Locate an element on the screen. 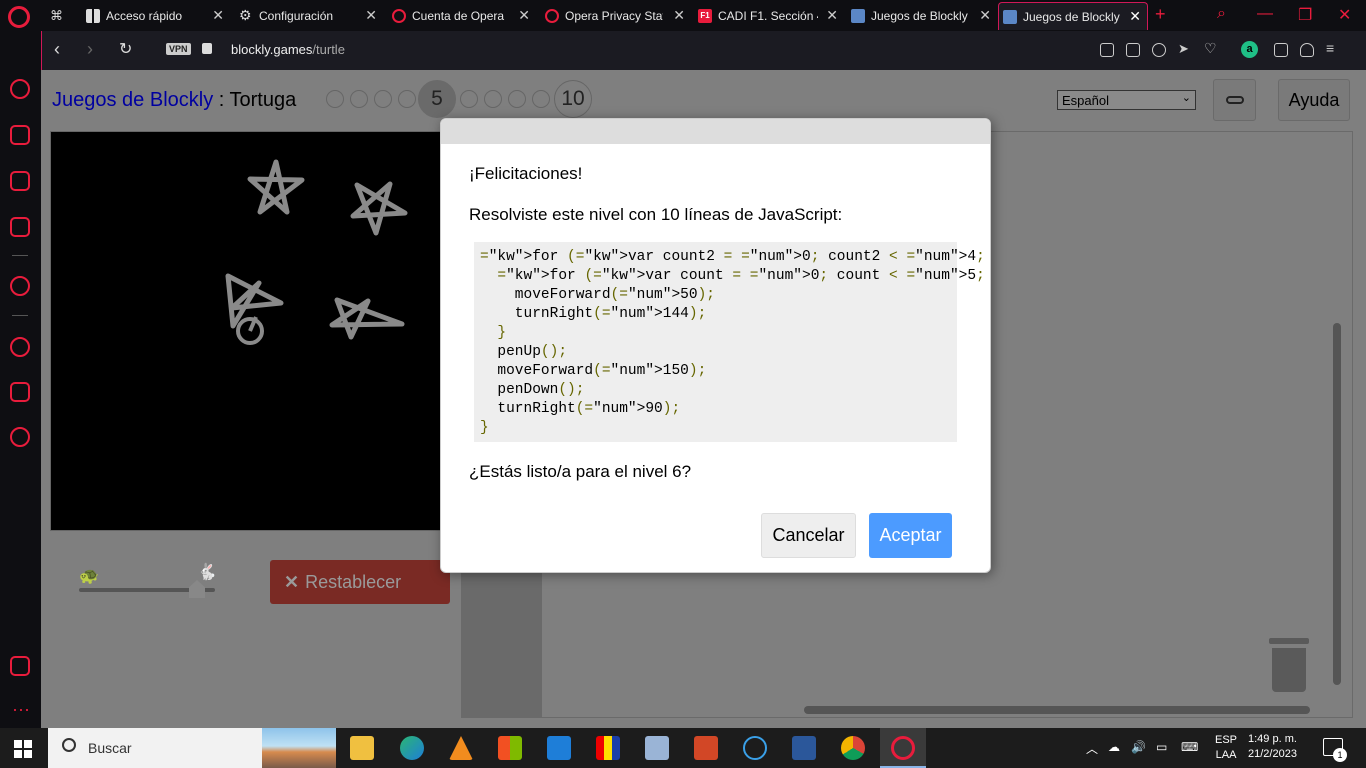 The width and height of the screenshot is (1366, 768). reset-button: ✕ Restablecer is located at coordinates (360, 582).